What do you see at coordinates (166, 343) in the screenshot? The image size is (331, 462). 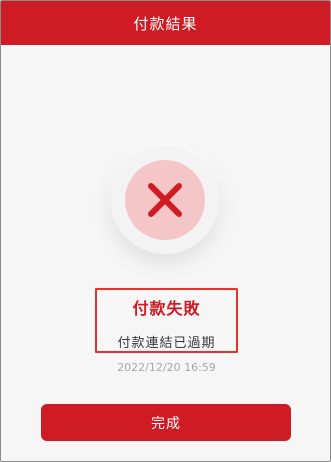 I see `result-message: 付款連結已過期` at bounding box center [166, 343].